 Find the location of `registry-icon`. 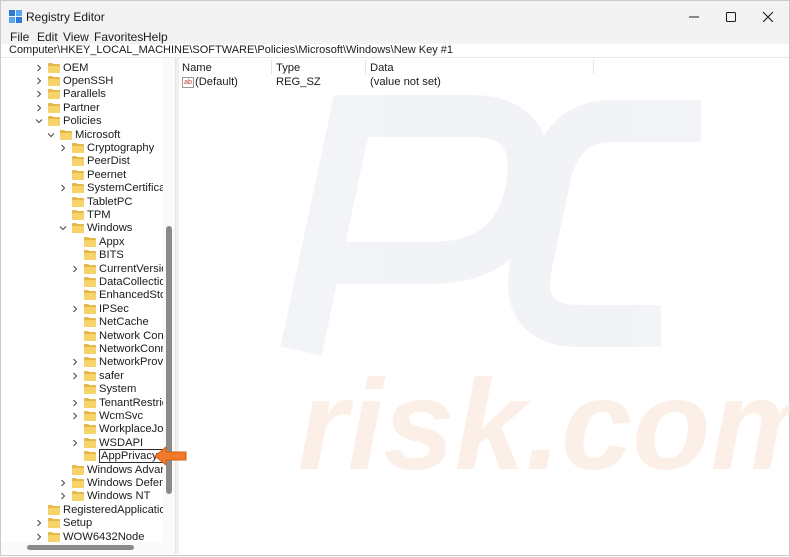

registry-icon is located at coordinates (15, 16).